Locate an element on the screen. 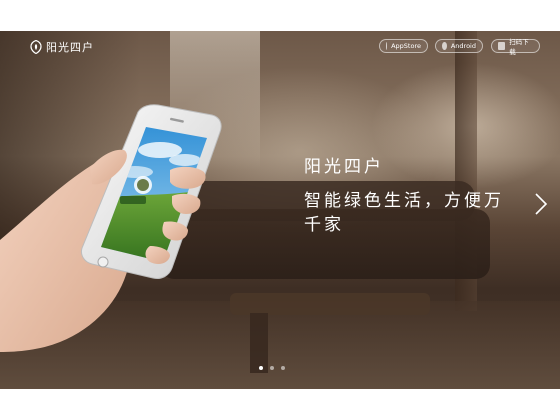 The height and width of the screenshot is (420, 560). brand-logo: 阳光四户 is located at coordinates (62, 47).